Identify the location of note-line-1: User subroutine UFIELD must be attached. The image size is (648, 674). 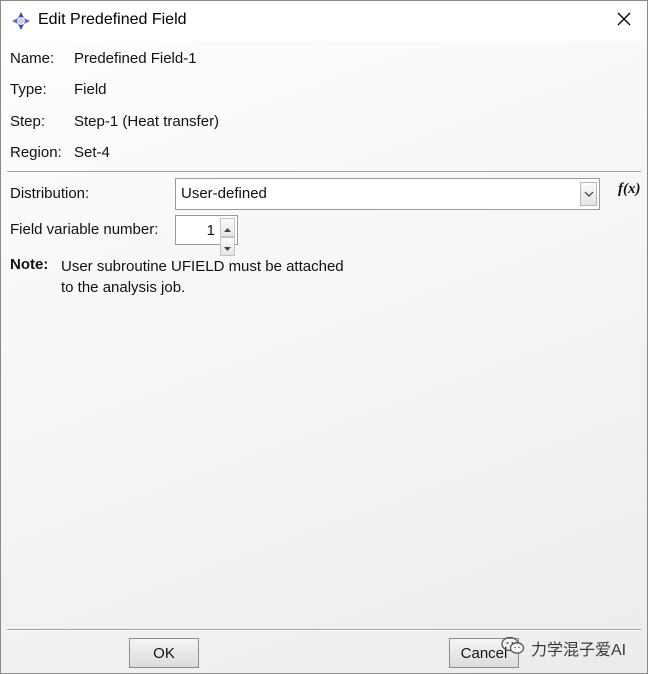
(202, 266).